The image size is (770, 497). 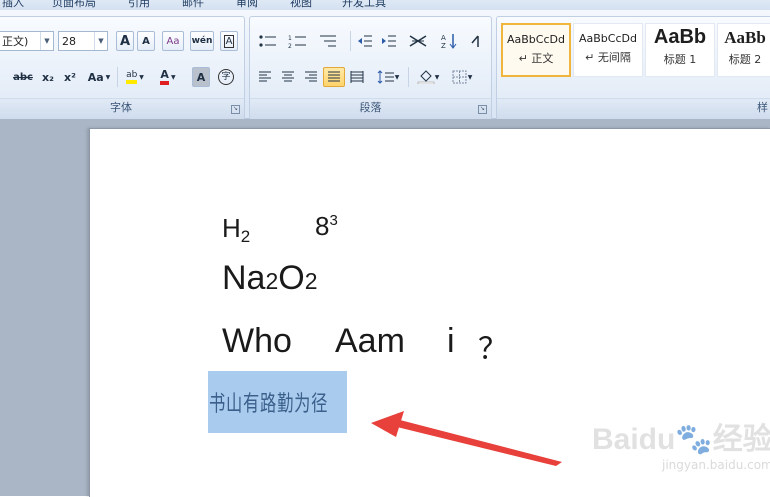 I want to click on paw-icon: 🐾, so click(x=694, y=439).